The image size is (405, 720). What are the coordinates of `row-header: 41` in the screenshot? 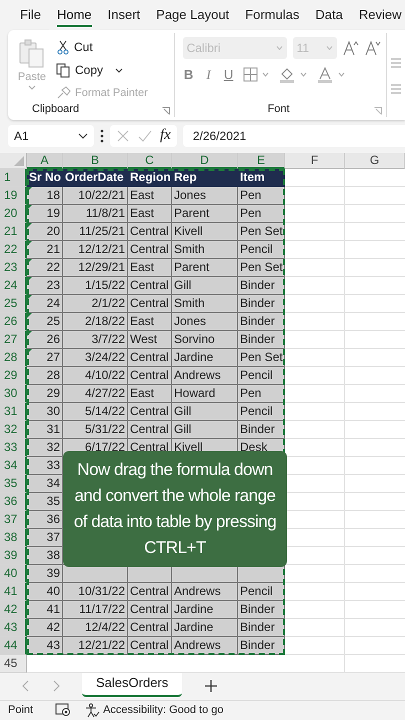 It's located at (13, 592).